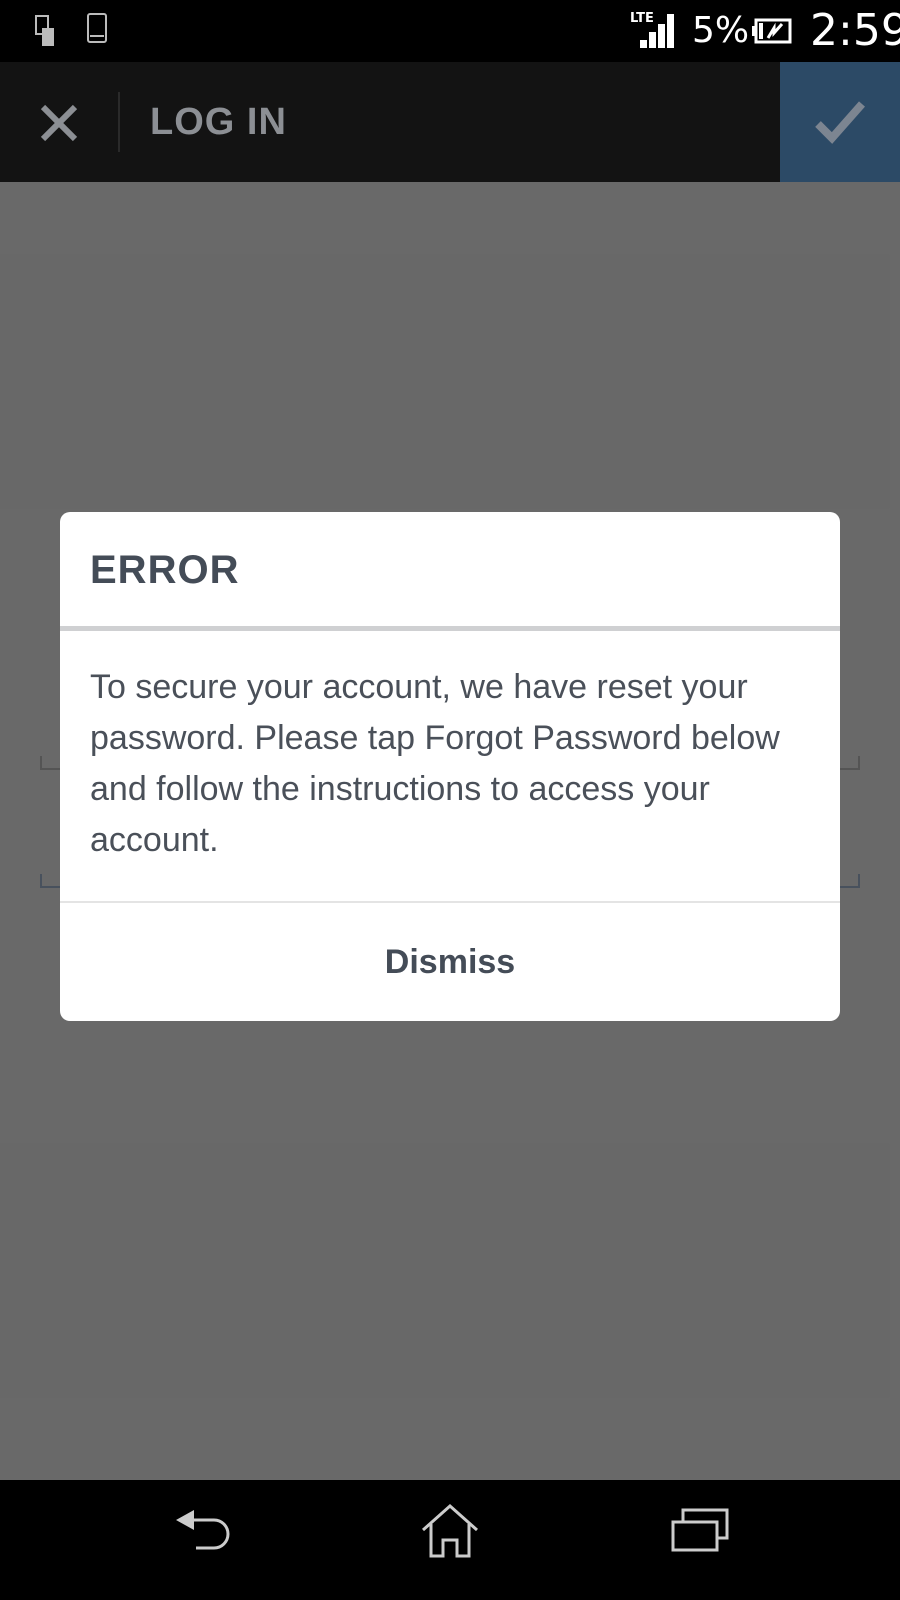 The height and width of the screenshot is (1600, 900). Describe the element at coordinates (450, 122) in the screenshot. I see `app-bar: LOG IN` at that location.